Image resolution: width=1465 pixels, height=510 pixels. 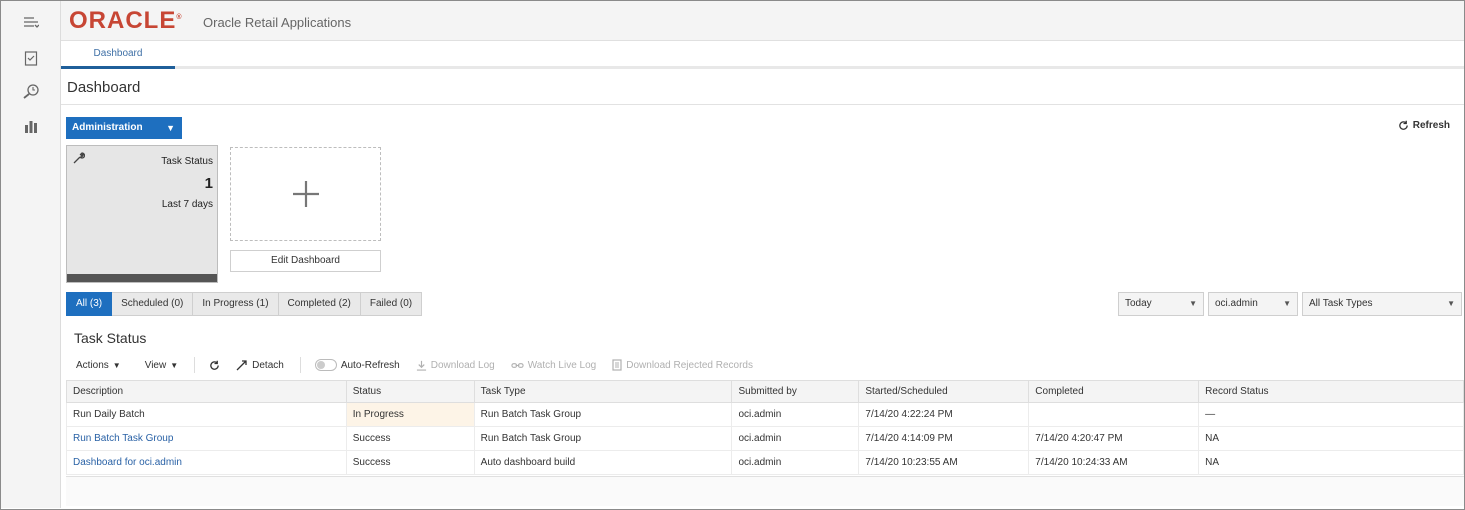 I want to click on tile-count: 1, so click(x=208, y=183).